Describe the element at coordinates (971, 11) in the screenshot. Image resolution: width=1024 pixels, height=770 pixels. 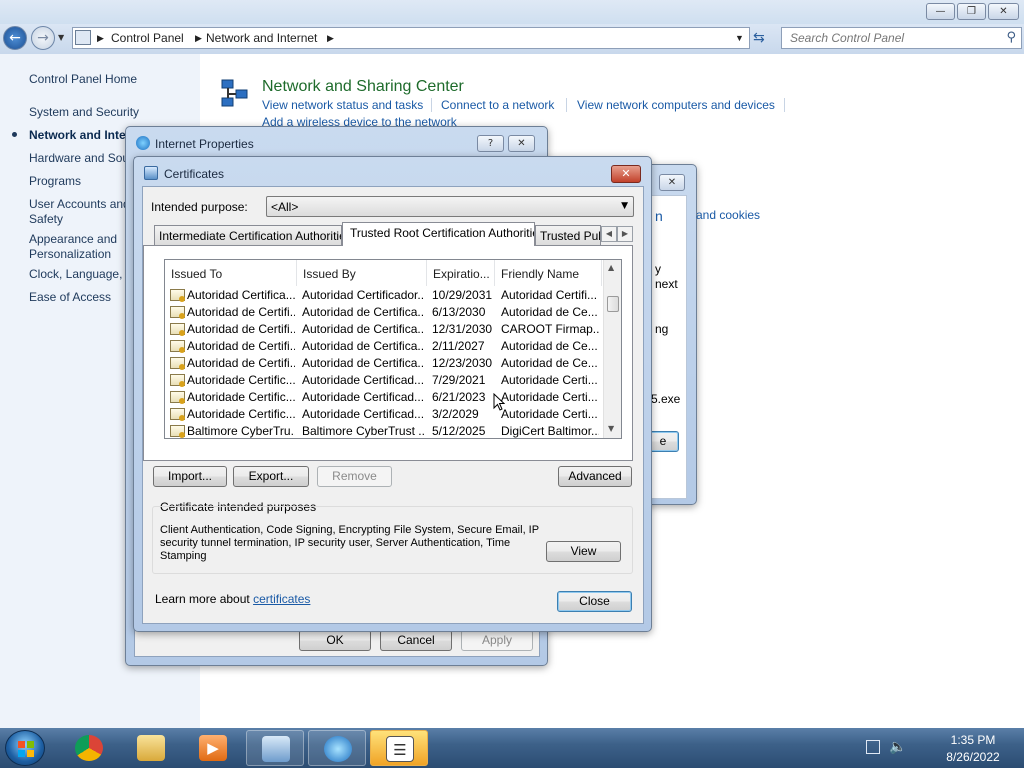
I see `maximize-button: ❐` at that location.